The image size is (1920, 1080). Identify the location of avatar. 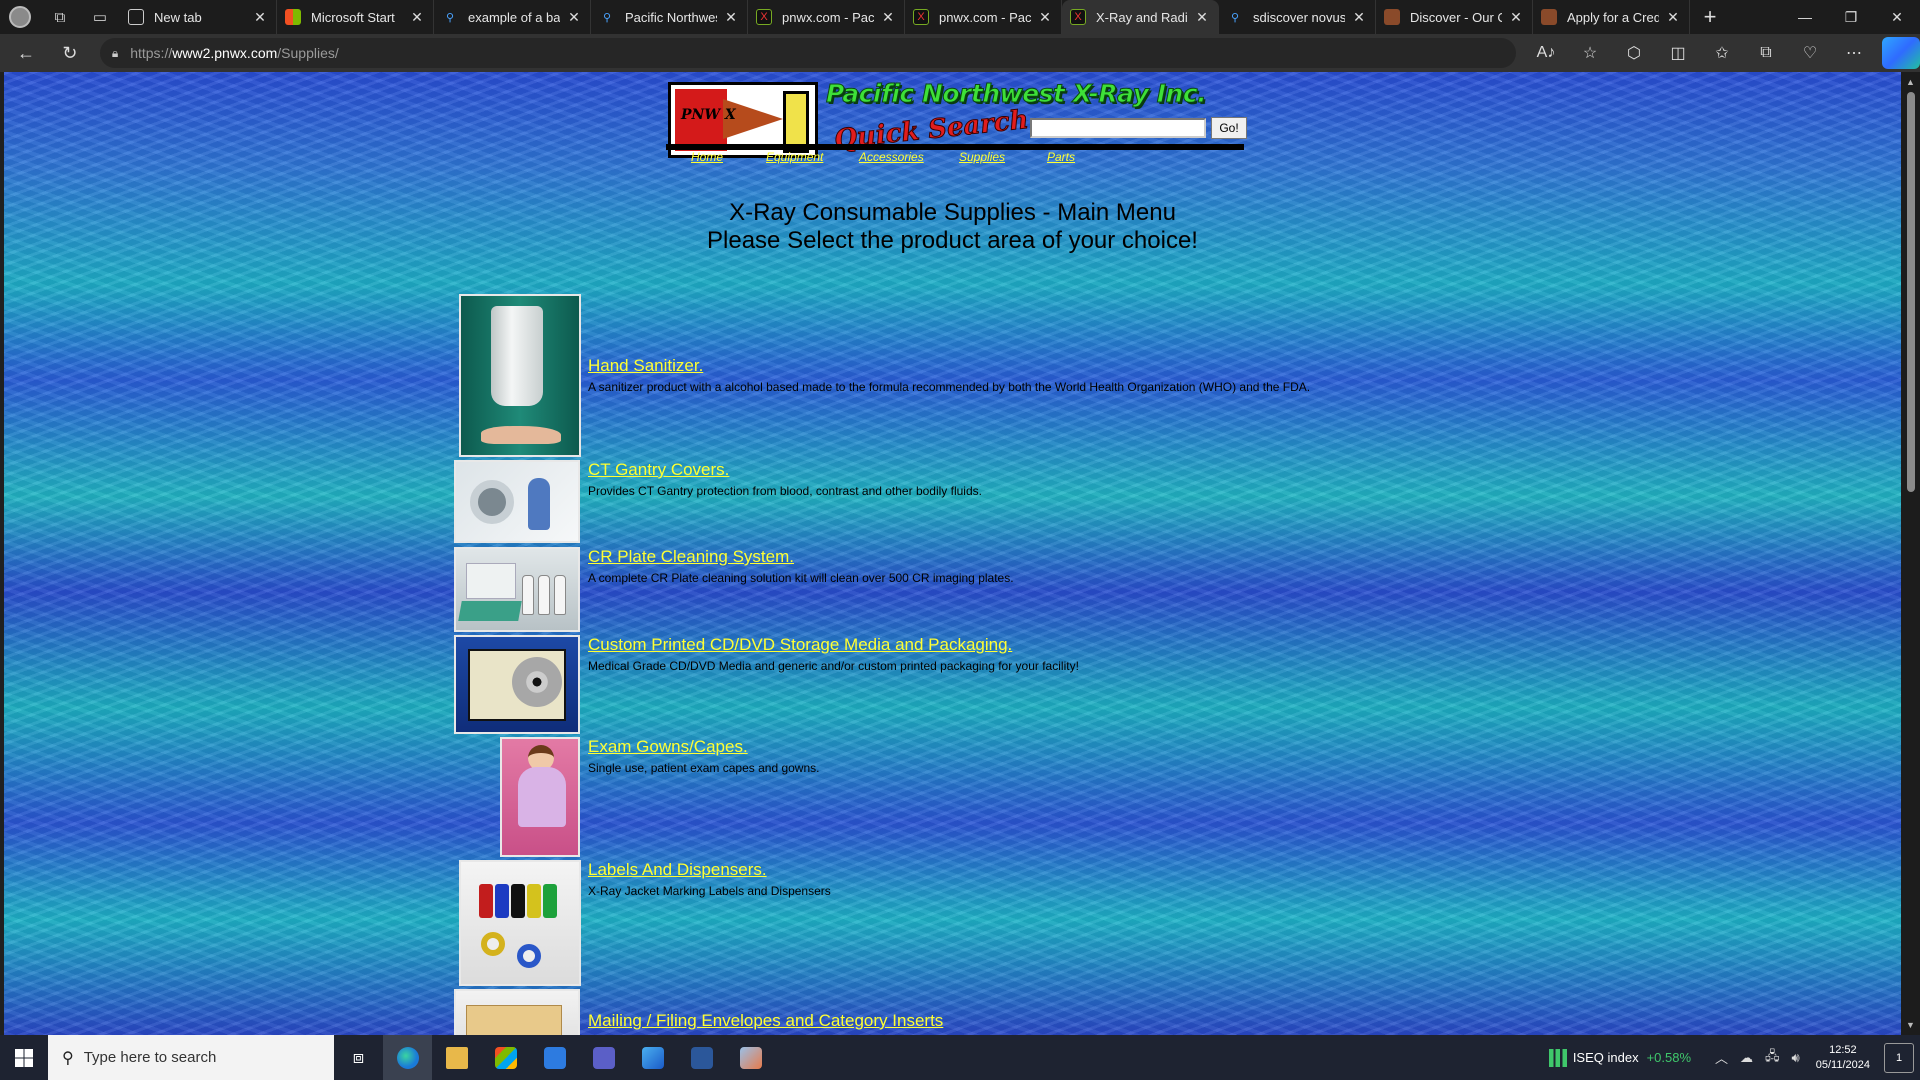
(20, 17).